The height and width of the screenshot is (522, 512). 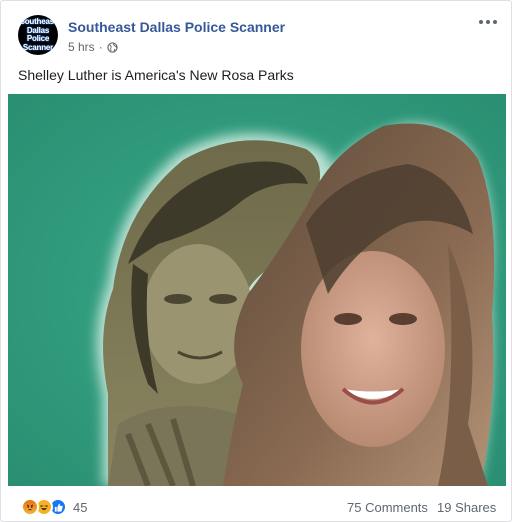 I want to click on post-timestamp: 5 hrs, so click(x=81, y=47).